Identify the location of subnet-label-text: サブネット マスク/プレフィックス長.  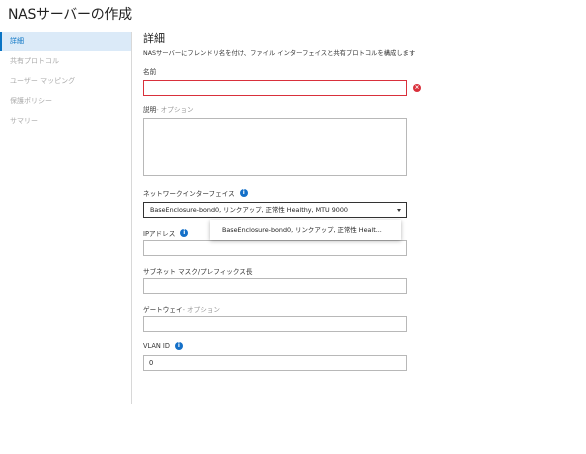
(198, 272).